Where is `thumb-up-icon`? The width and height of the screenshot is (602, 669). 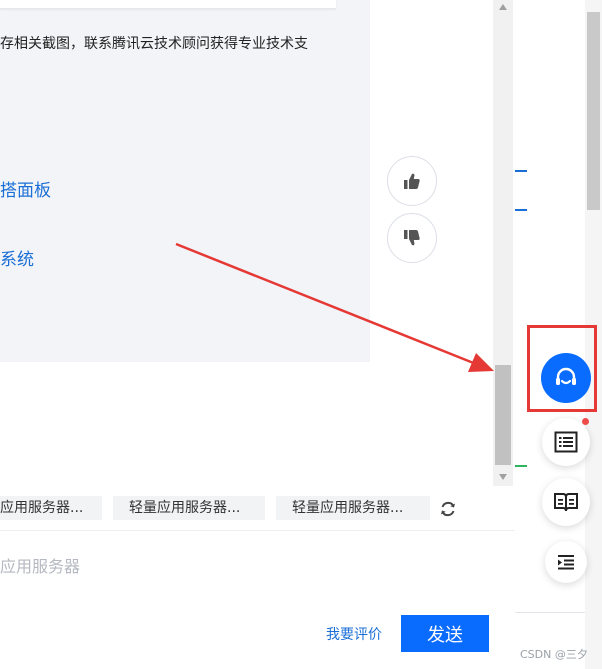 thumb-up-icon is located at coordinates (412, 181).